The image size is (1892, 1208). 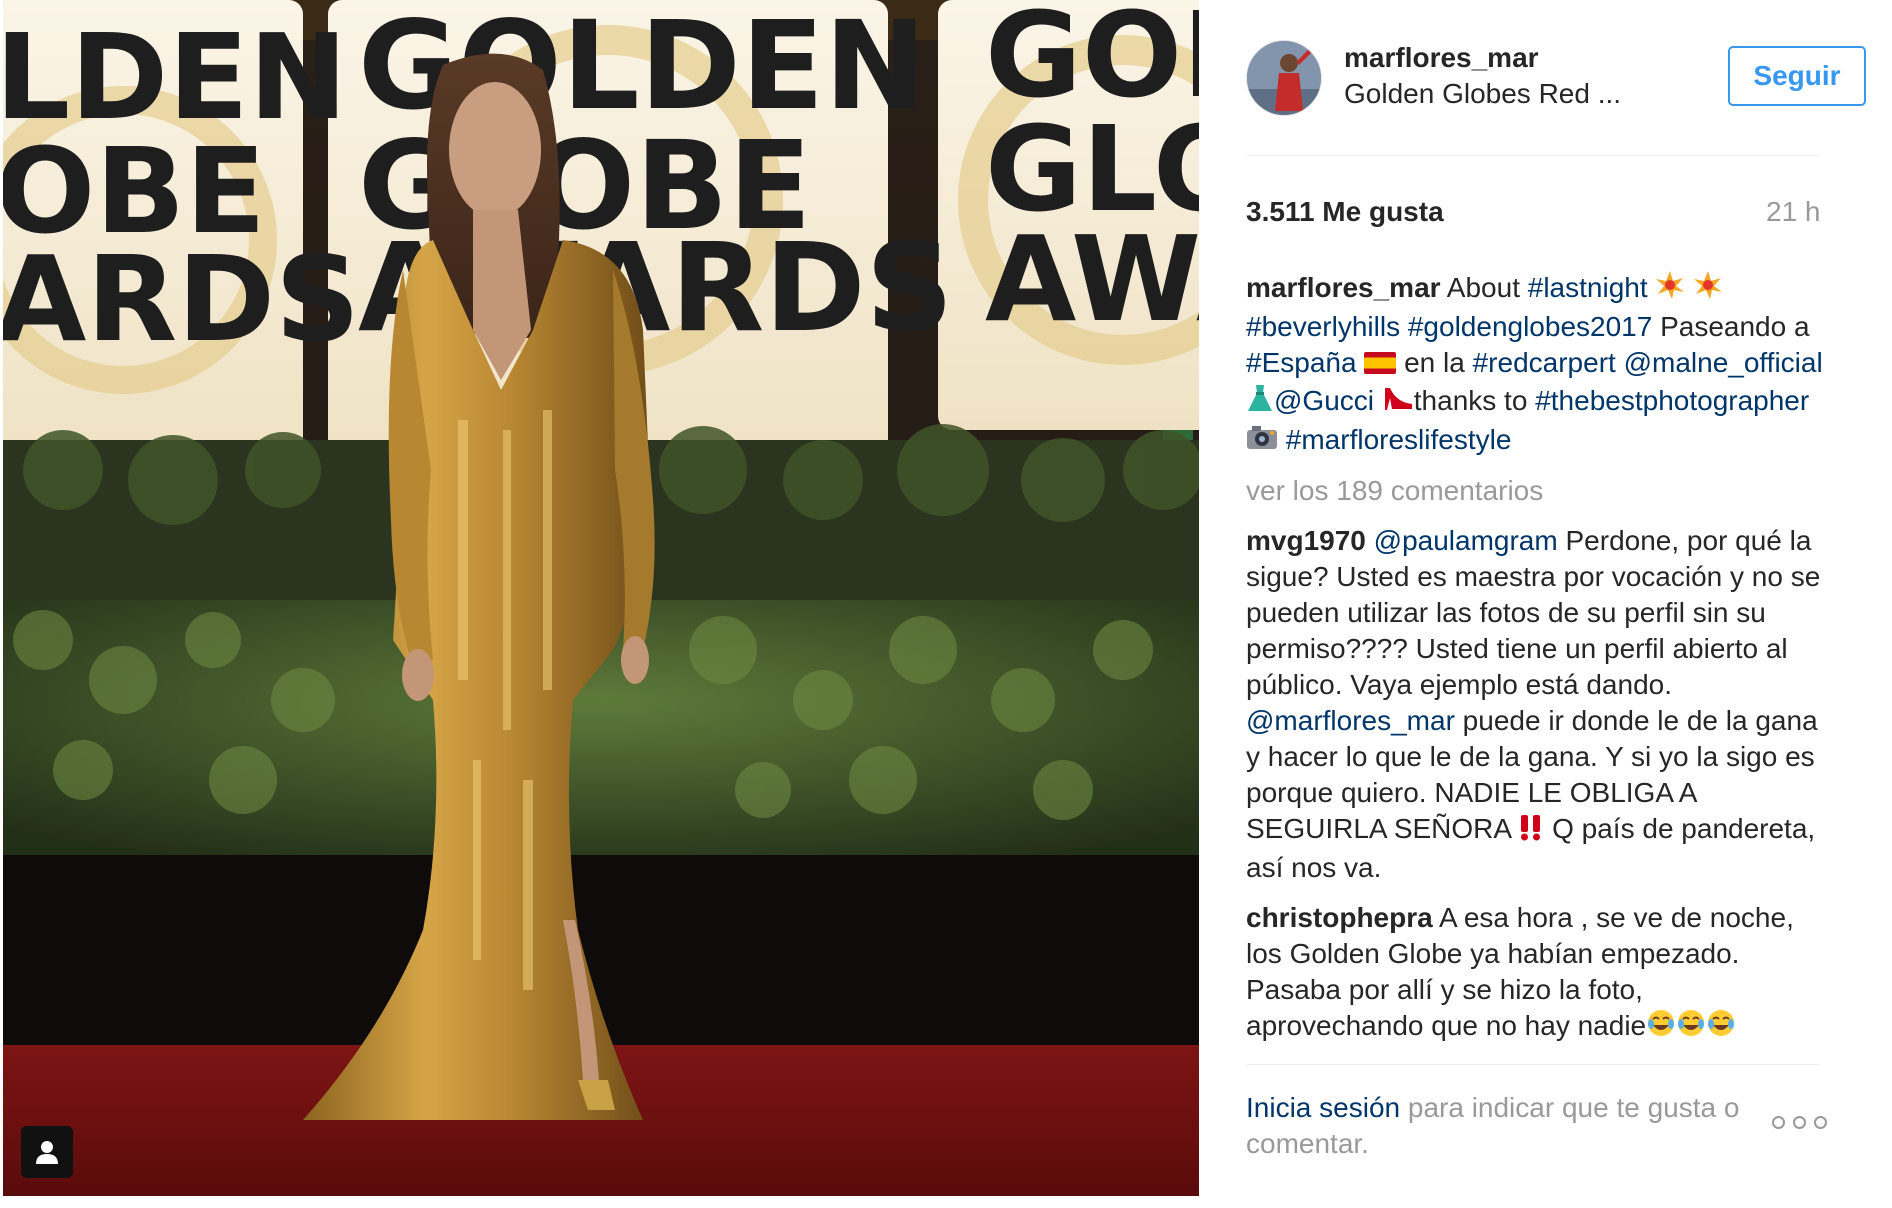 What do you see at coordinates (1260, 402) in the screenshot?
I see `dress-emoji` at bounding box center [1260, 402].